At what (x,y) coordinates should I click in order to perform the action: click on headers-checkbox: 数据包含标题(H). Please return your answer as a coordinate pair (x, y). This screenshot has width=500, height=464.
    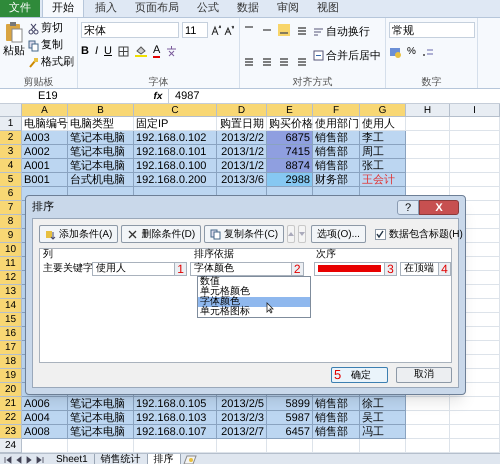
    Looking at the image, I should click on (418, 234).